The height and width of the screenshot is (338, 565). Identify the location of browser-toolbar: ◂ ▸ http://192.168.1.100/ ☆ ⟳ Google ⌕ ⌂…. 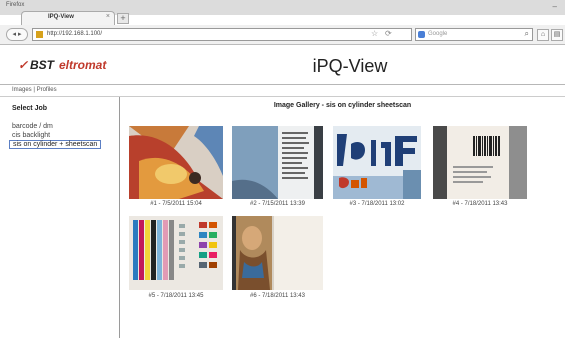
(282, 35).